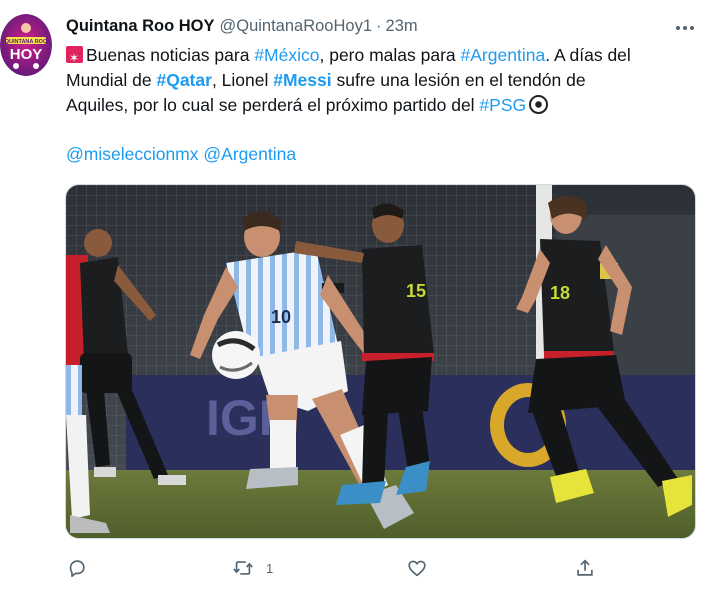 The height and width of the screenshot is (596, 715). What do you see at coordinates (588, 55) in the screenshot?
I see `text-segment: . A días del` at bounding box center [588, 55].